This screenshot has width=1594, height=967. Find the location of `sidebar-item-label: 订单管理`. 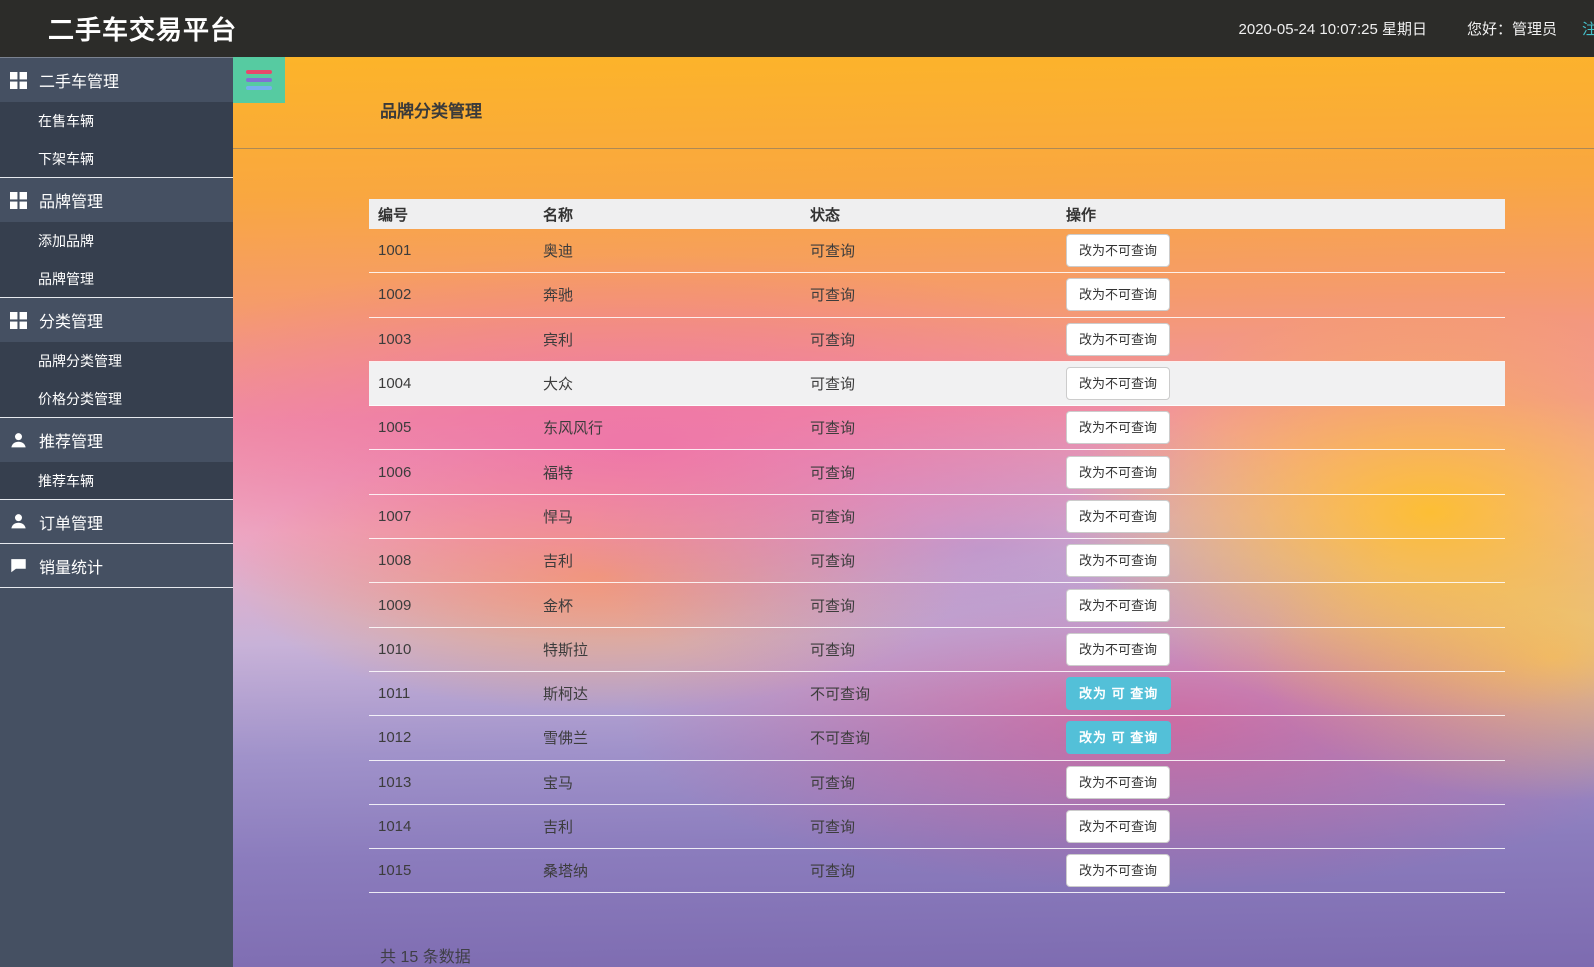

sidebar-item-label: 订单管理 is located at coordinates (71, 524).